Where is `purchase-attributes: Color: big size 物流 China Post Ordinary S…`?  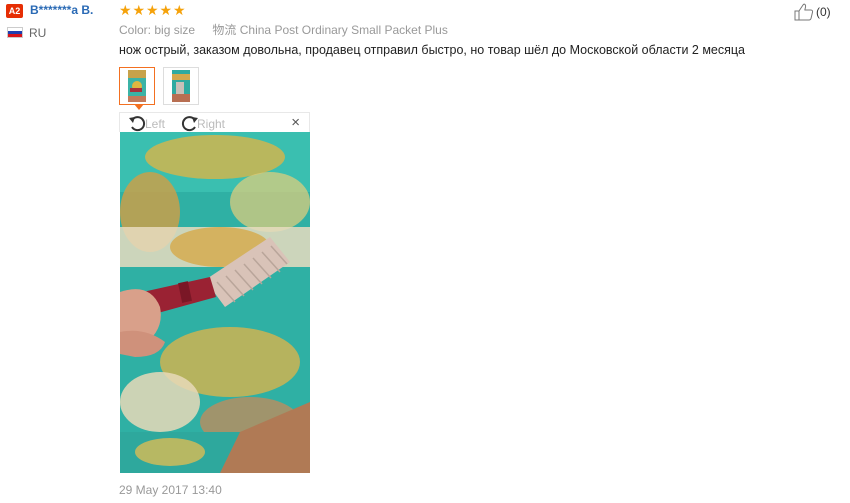
purchase-attributes: Color: big size 物流 China Post Ordinary S… is located at coordinates (288, 29).